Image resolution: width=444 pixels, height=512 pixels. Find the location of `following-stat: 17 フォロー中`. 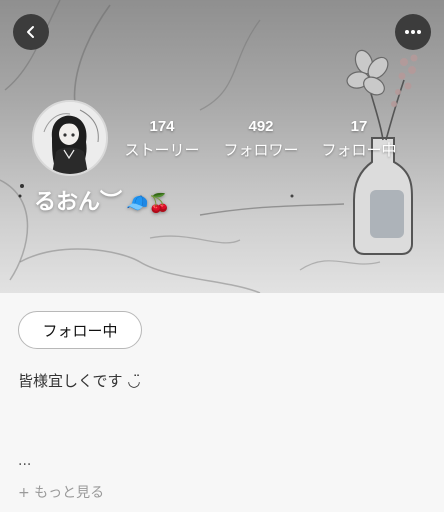

following-stat: 17 フォロー中 is located at coordinates (359, 139).